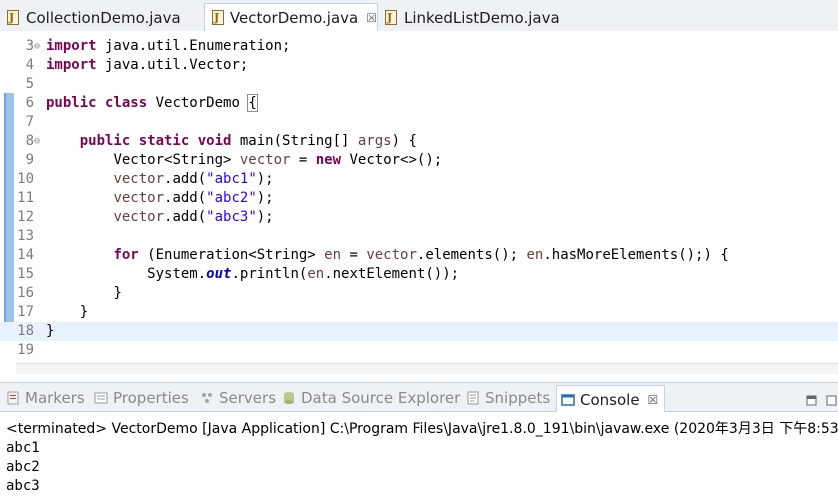 The height and width of the screenshot is (501, 838). I want to click on tab-label: CollectionDemo.java, so click(103, 17).